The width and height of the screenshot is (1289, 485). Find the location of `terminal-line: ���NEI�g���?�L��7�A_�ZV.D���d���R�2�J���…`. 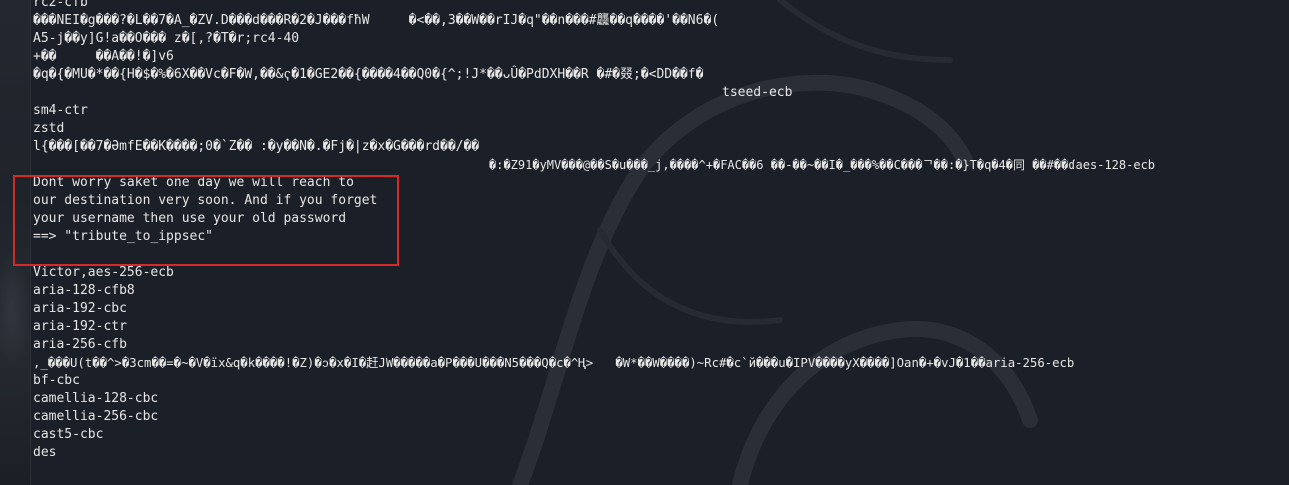

terminal-line: ���NEI�g���?�L��7�A_�ZV.D���d���R�2�J���… is located at coordinates (376, 20).